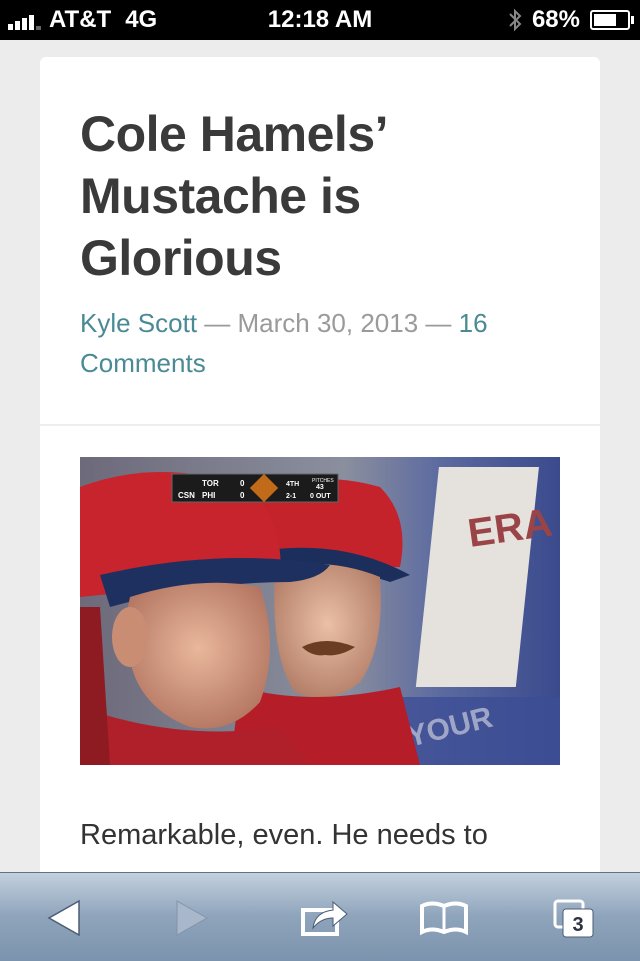  I want to click on score-team-1: TOR, so click(210, 483).